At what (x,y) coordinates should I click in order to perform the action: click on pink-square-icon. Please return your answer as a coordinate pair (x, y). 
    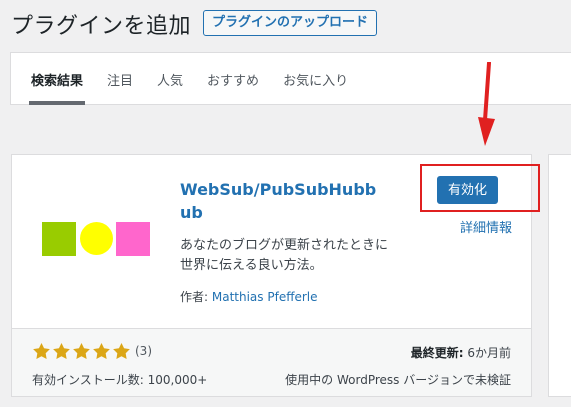
    Looking at the image, I should click on (133, 239).